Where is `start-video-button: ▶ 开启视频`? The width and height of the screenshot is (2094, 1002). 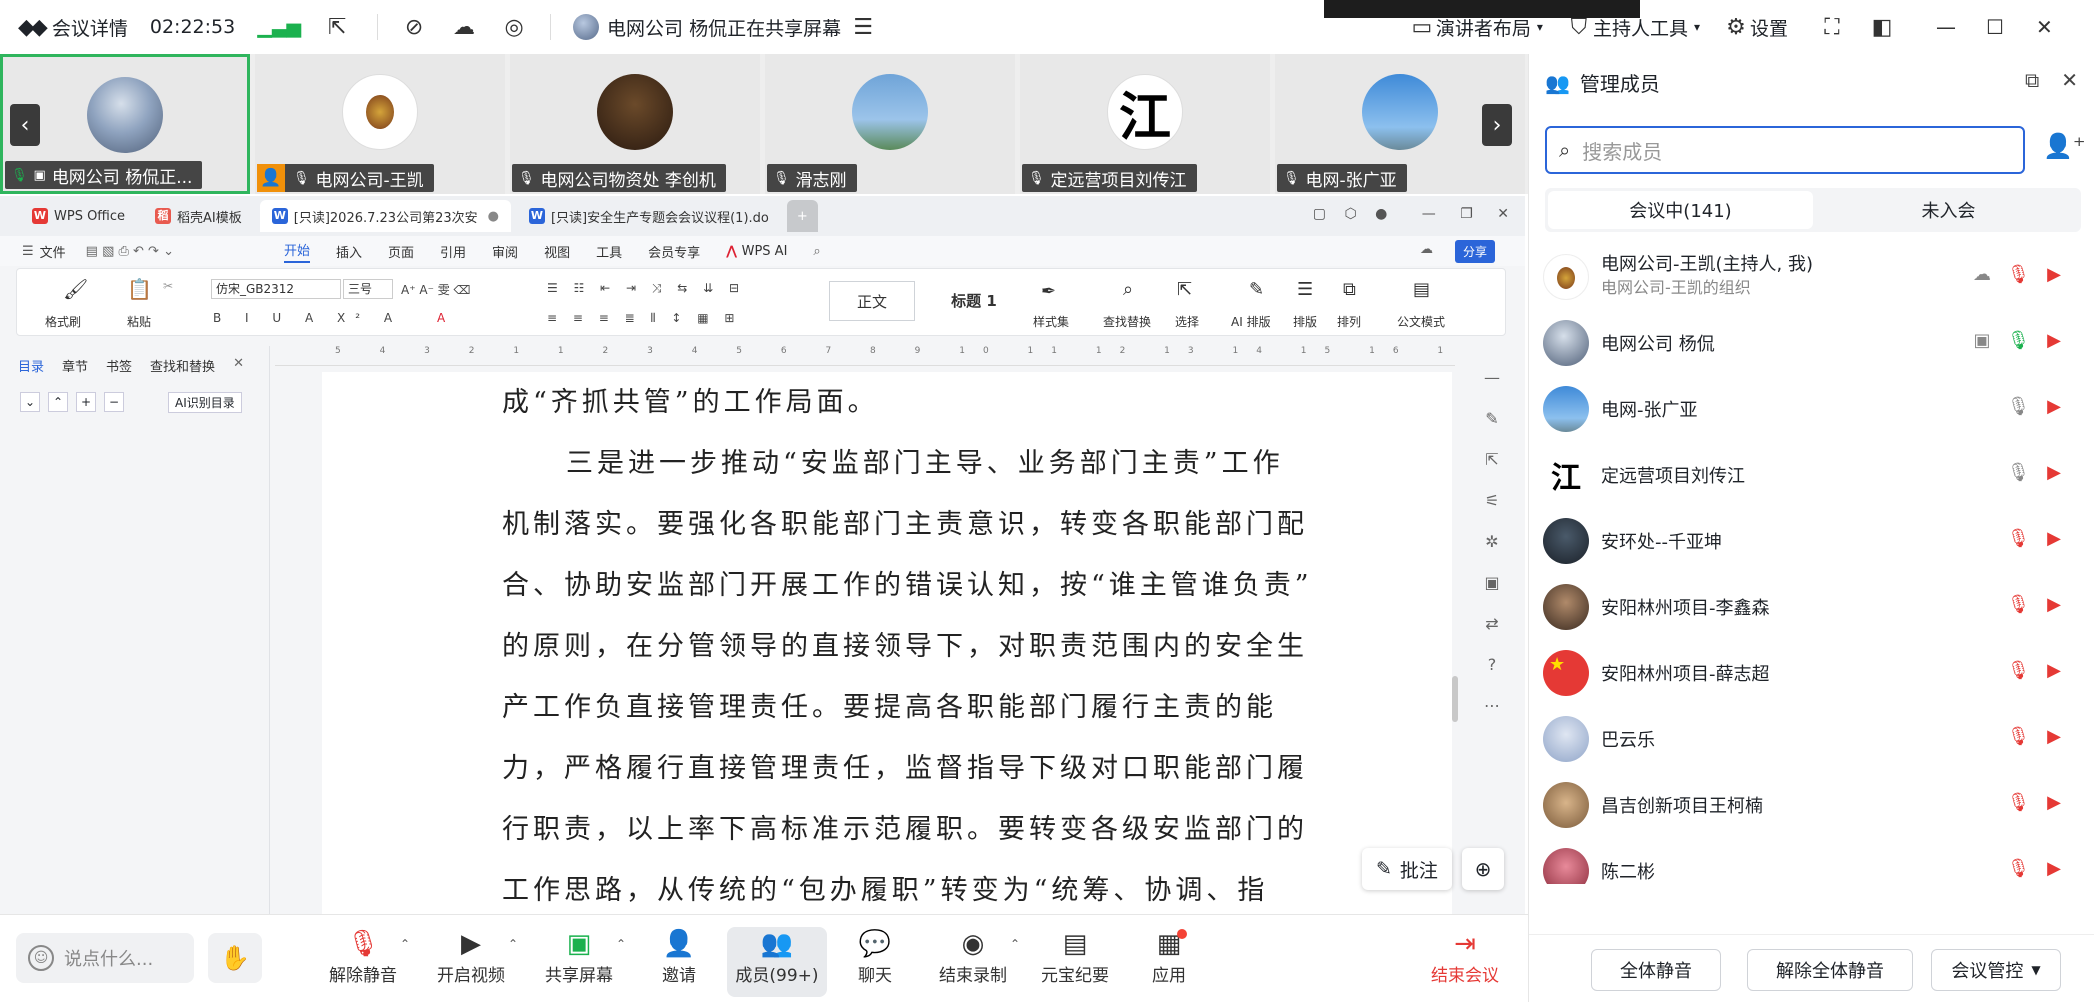 start-video-button: ▶ 开启视频 is located at coordinates (471, 962).